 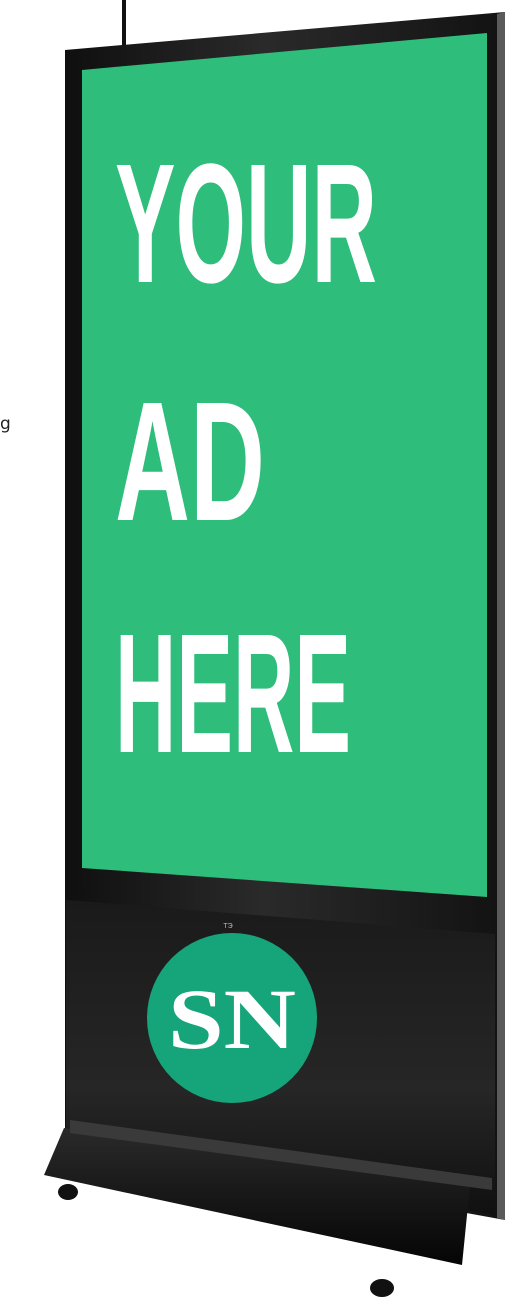 I want to click on ad-text-line-3: HERE, so click(x=233, y=694).